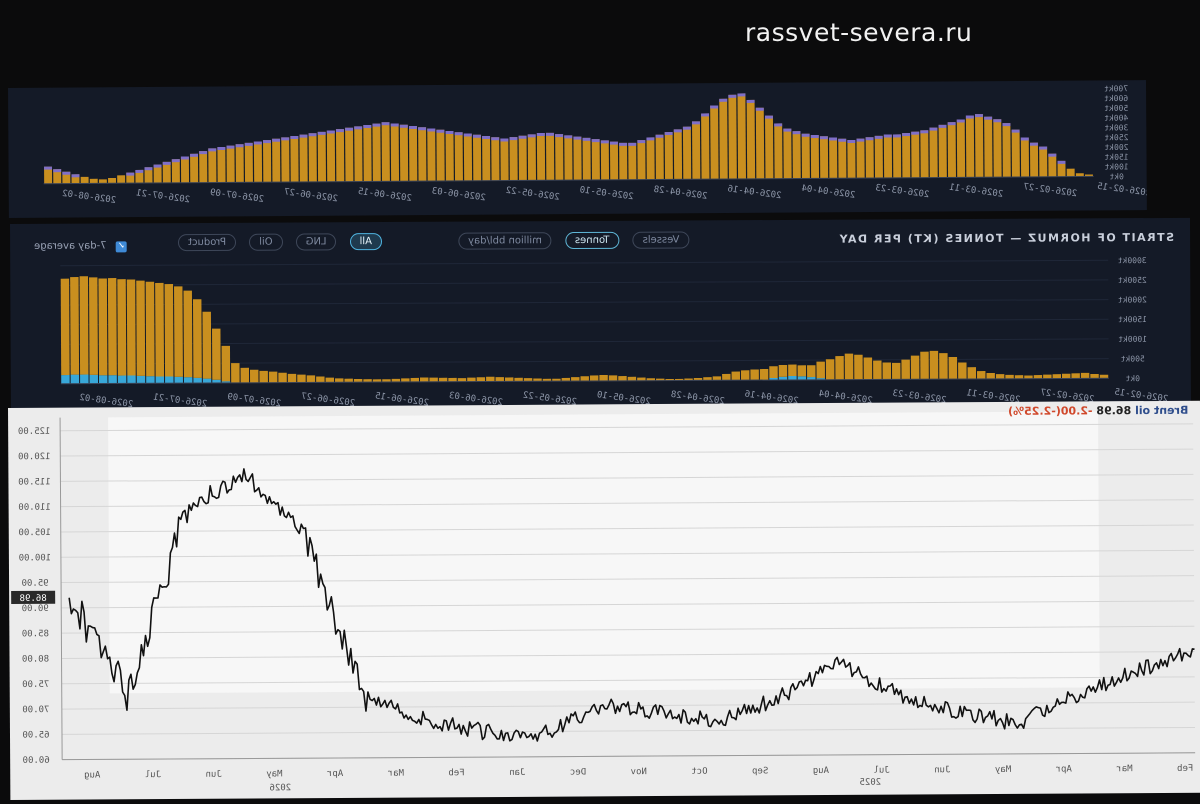  I want to click on x-tick-label: 2026-06-03, so click(458, 194).